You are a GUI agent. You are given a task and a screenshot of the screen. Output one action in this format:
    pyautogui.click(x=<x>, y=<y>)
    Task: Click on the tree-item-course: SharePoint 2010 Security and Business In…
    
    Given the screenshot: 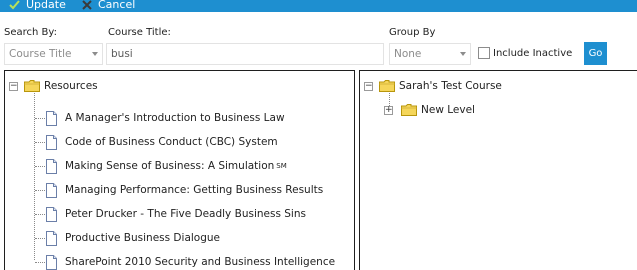 What is the action you would take?
    pyautogui.click(x=200, y=262)
    